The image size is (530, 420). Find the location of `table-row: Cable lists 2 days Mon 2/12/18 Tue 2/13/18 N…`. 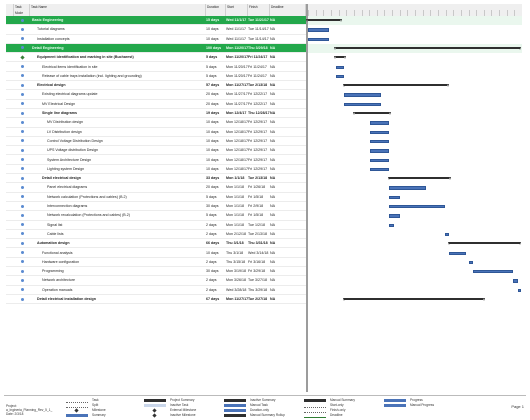

table-row: Cable lists 2 days Mon 2/12/18 Tue 2/13/18 N… is located at coordinates (156, 235).